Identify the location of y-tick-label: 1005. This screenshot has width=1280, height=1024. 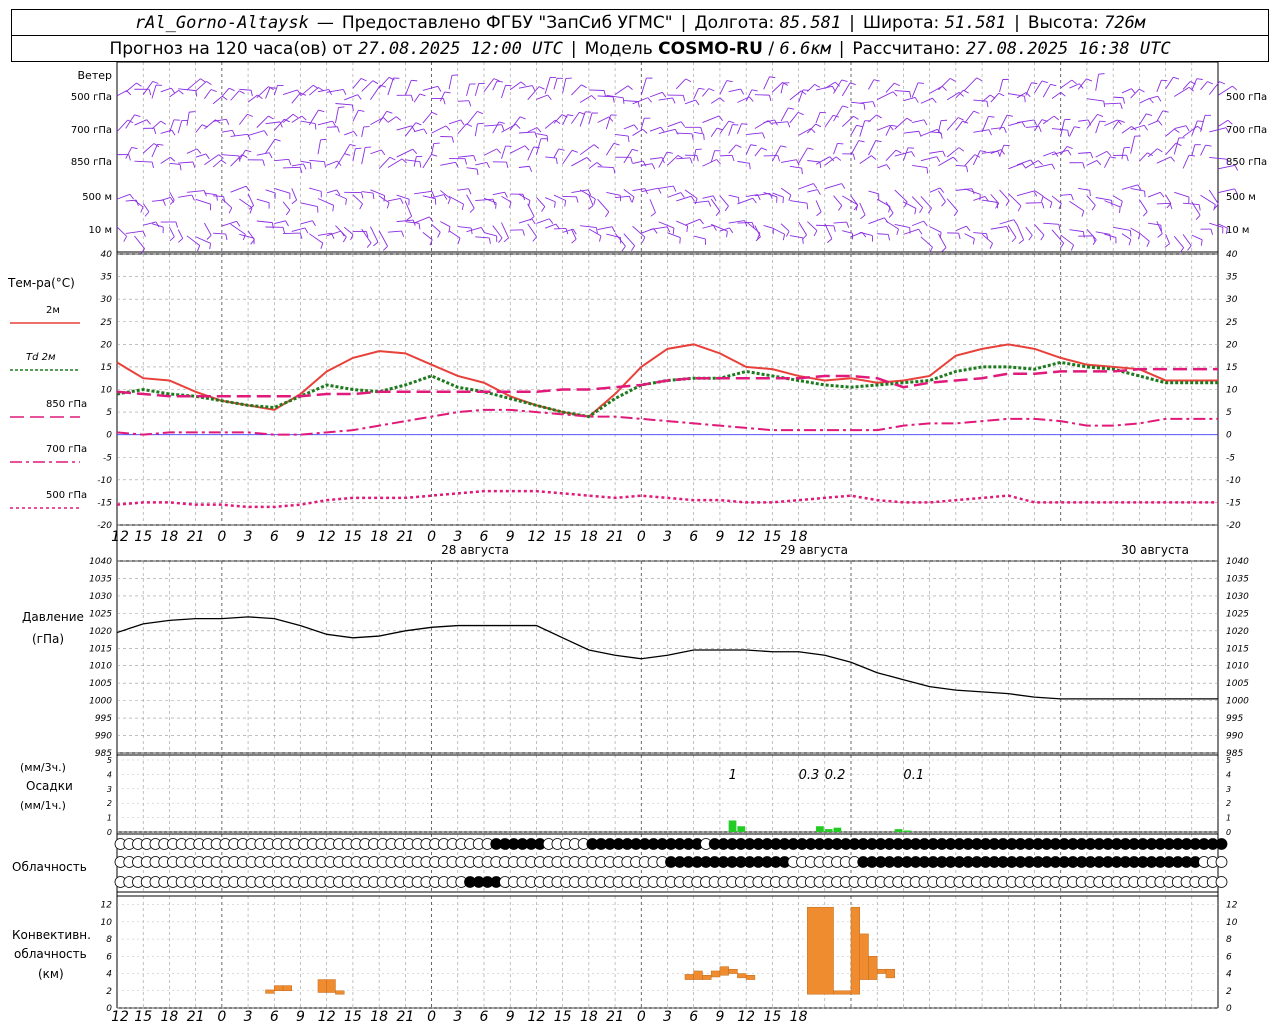
(100, 684).